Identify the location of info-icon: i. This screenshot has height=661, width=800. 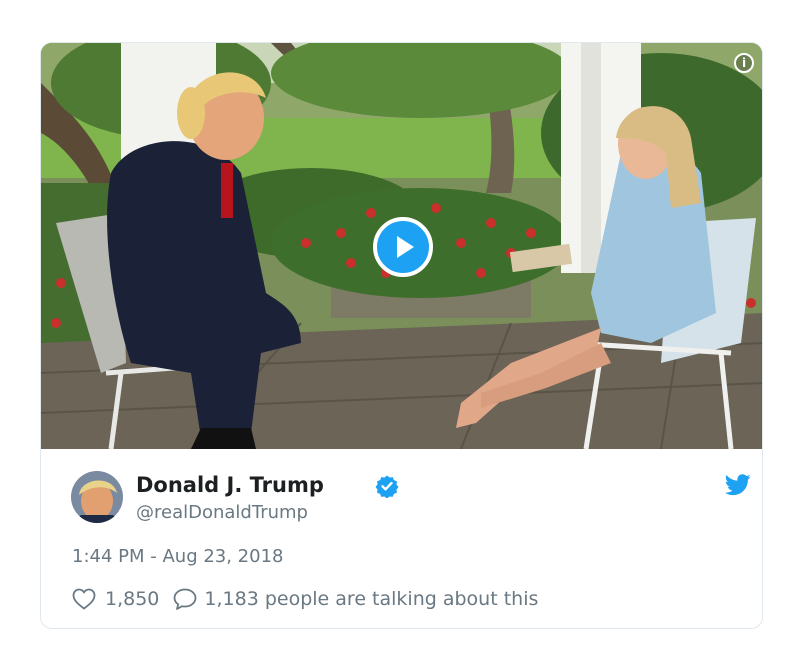
(744, 63).